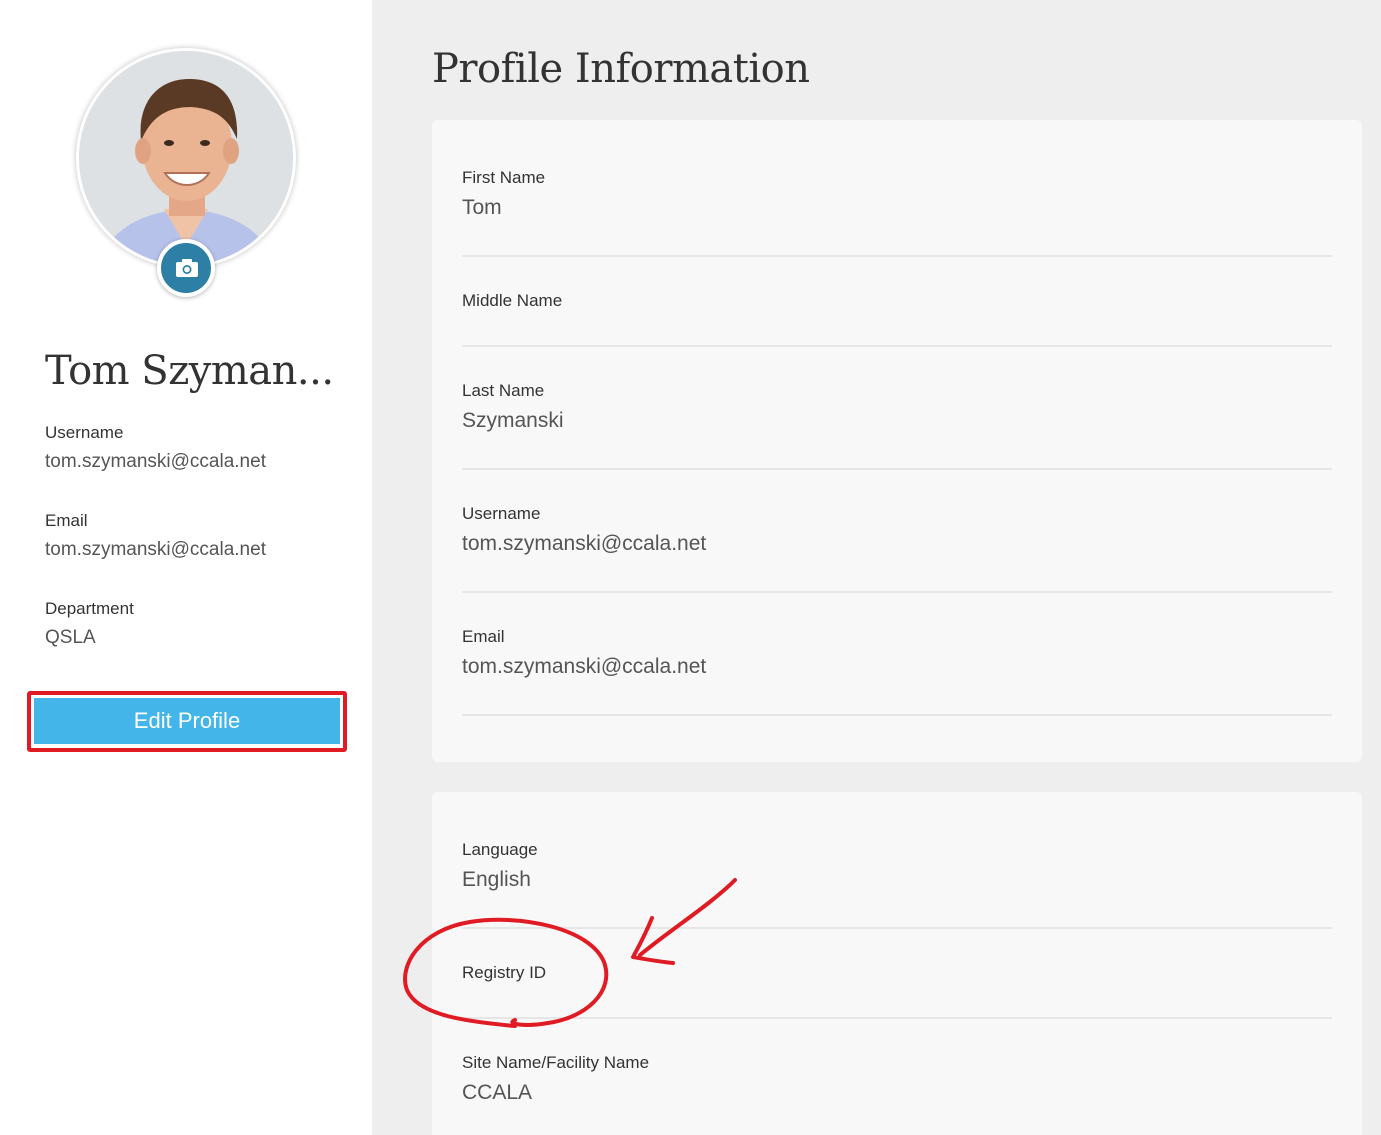 The image size is (1381, 1135). What do you see at coordinates (897, 407) in the screenshot?
I see `info-row-last-name: Last Name Szymanski` at bounding box center [897, 407].